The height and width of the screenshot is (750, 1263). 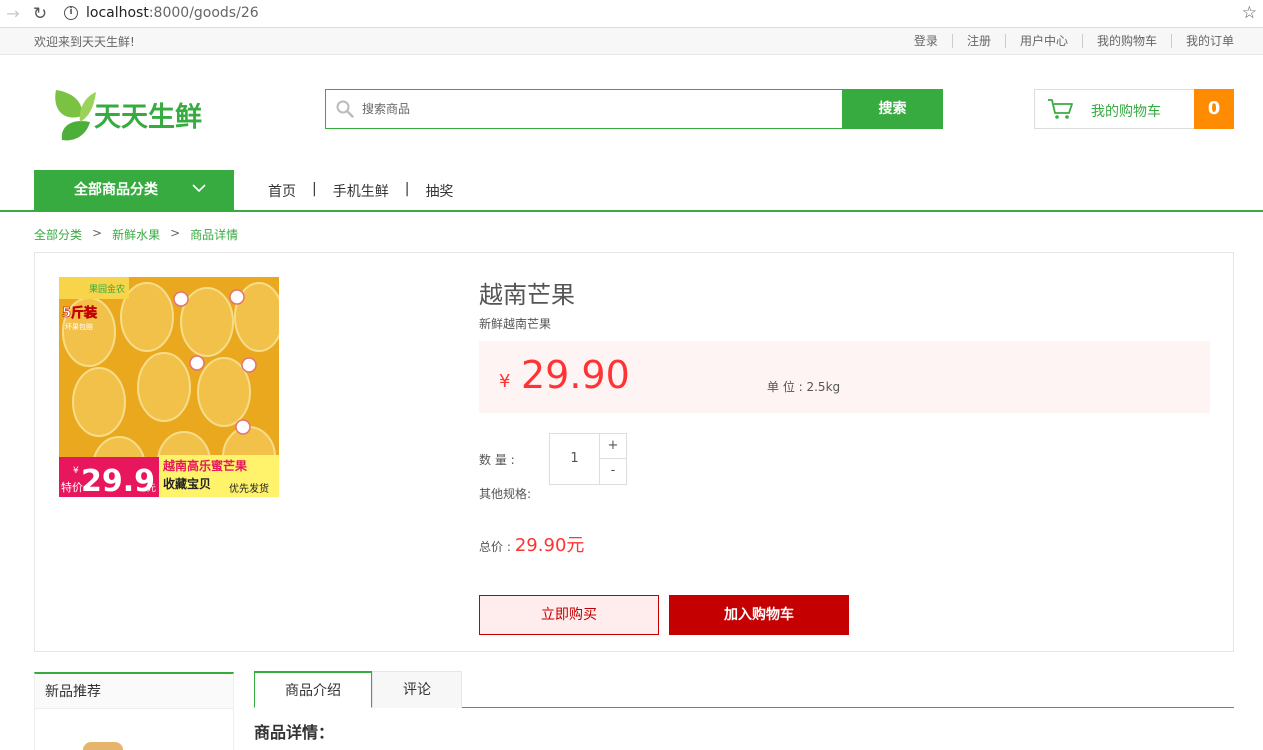 I want to click on register-link: 注册, so click(x=978, y=41).